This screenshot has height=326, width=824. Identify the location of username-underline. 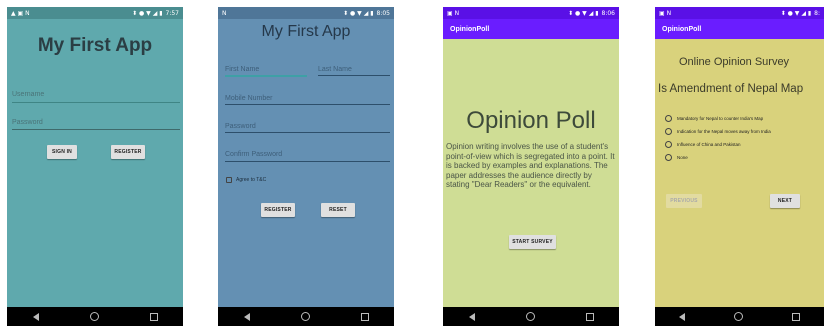
(96, 102).